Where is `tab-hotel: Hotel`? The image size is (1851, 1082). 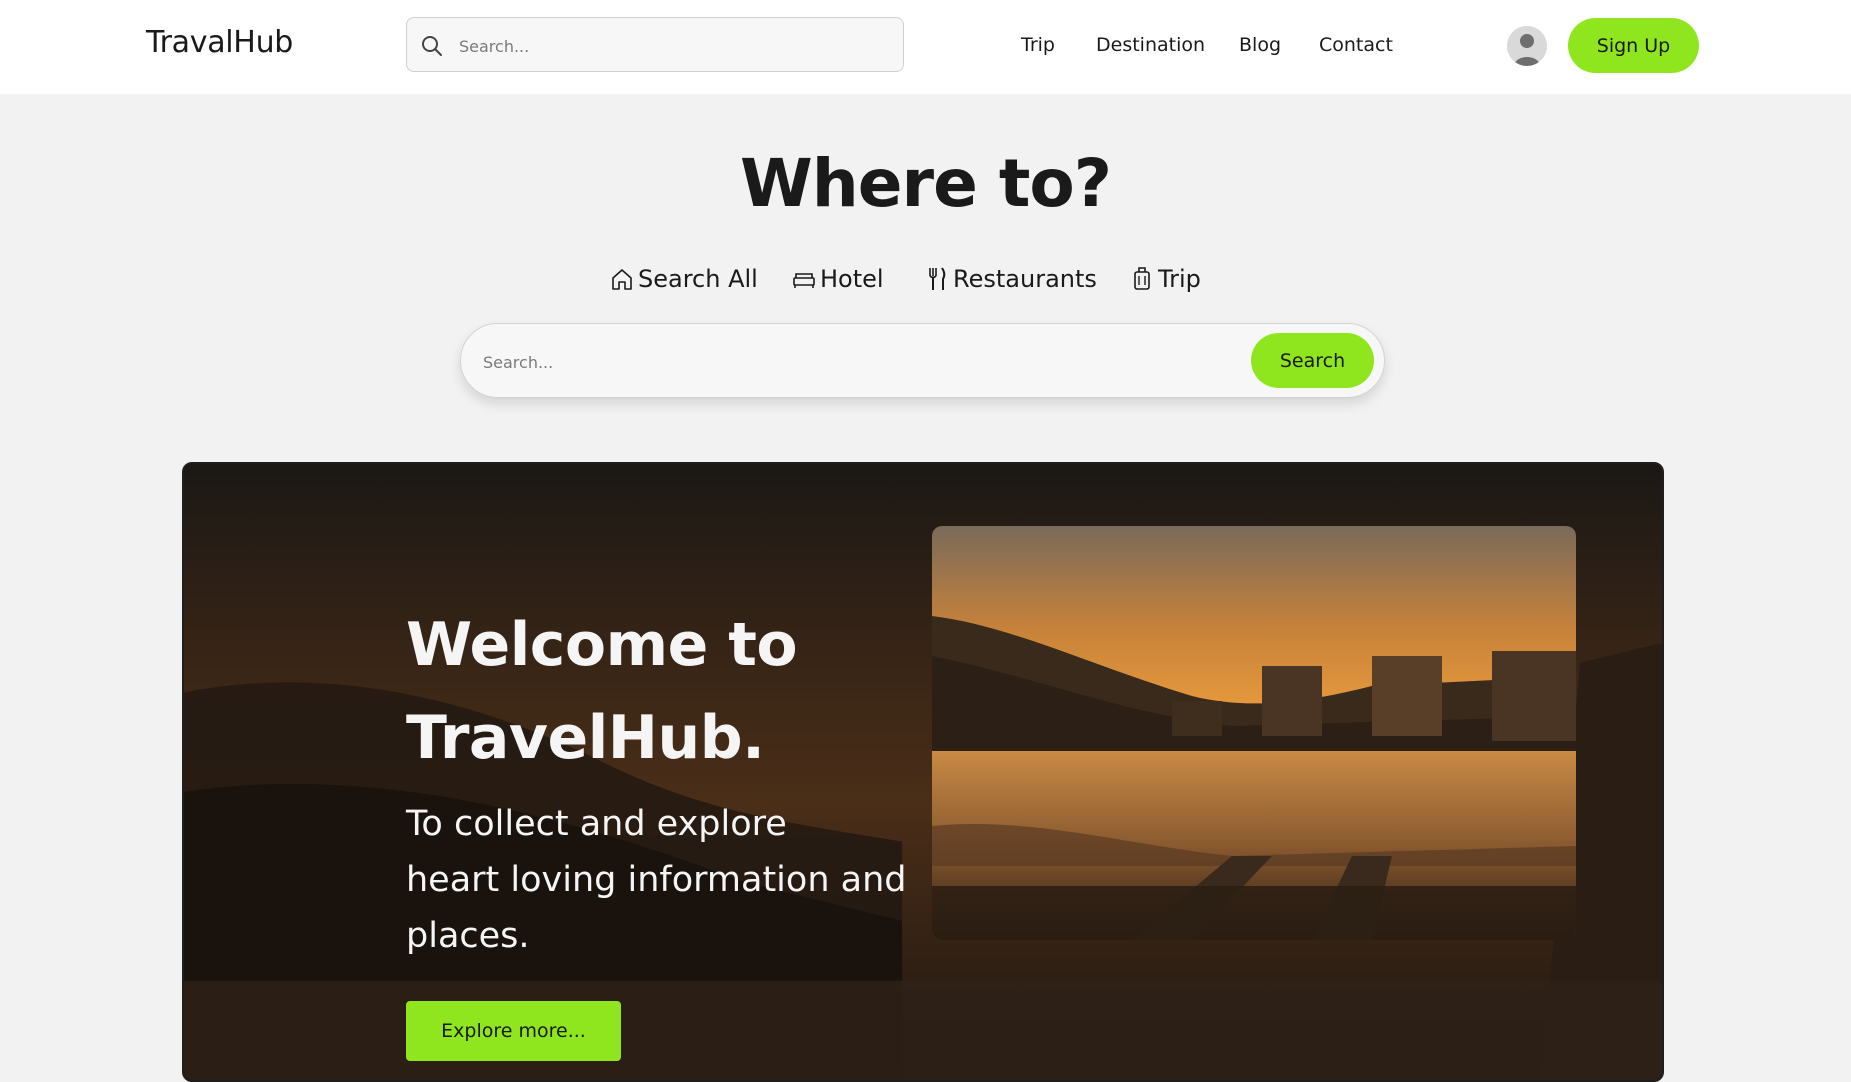 tab-hotel: Hotel is located at coordinates (838, 279).